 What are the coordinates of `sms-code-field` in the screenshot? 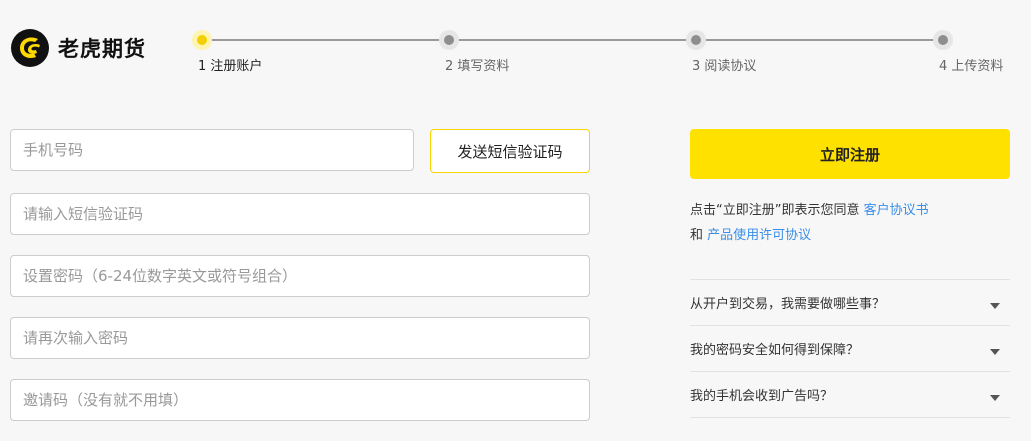 It's located at (300, 214).